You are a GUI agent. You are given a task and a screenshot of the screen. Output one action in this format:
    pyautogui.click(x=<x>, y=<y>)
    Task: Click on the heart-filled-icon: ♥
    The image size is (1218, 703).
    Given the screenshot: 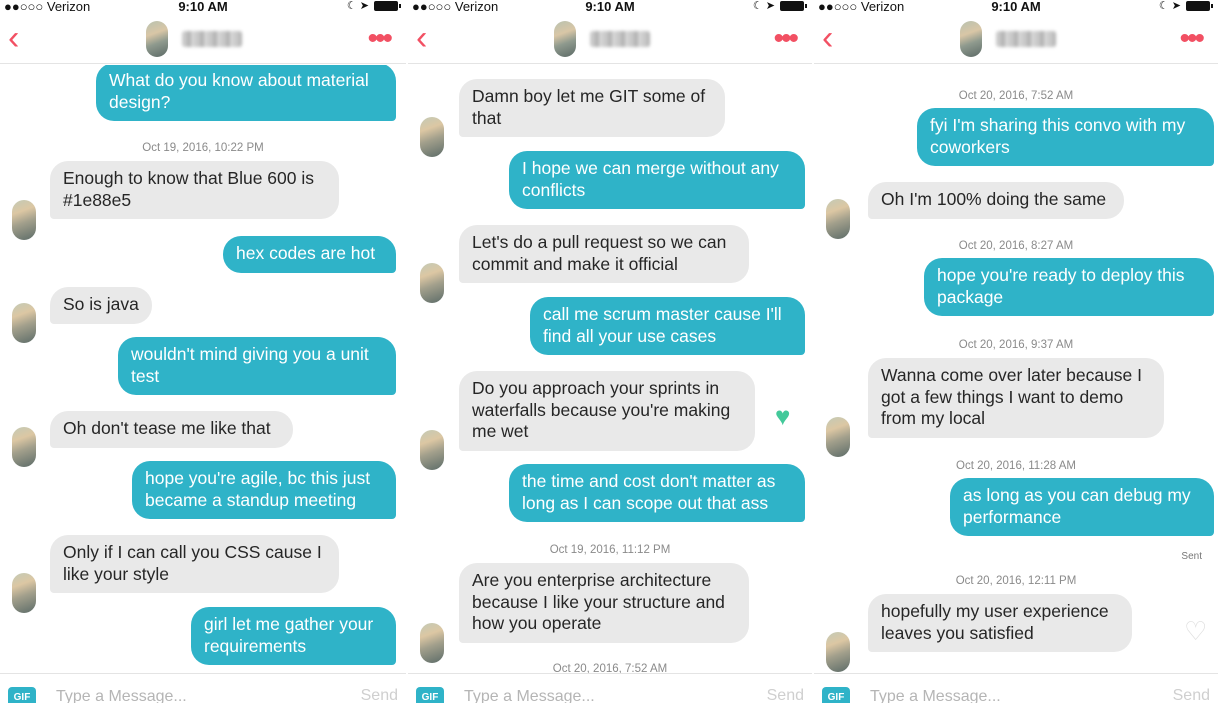 What is the action you would take?
    pyautogui.click(x=782, y=416)
    